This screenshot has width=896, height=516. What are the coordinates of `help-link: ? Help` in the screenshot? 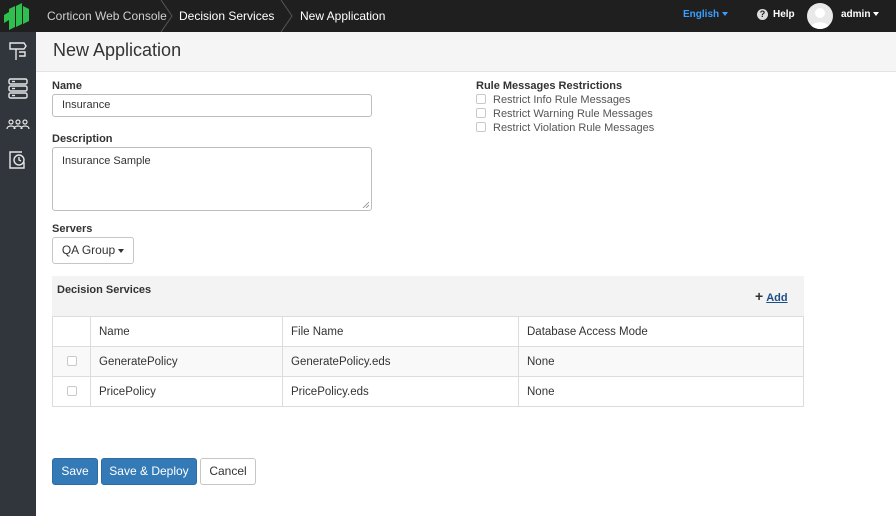 It's located at (776, 16).